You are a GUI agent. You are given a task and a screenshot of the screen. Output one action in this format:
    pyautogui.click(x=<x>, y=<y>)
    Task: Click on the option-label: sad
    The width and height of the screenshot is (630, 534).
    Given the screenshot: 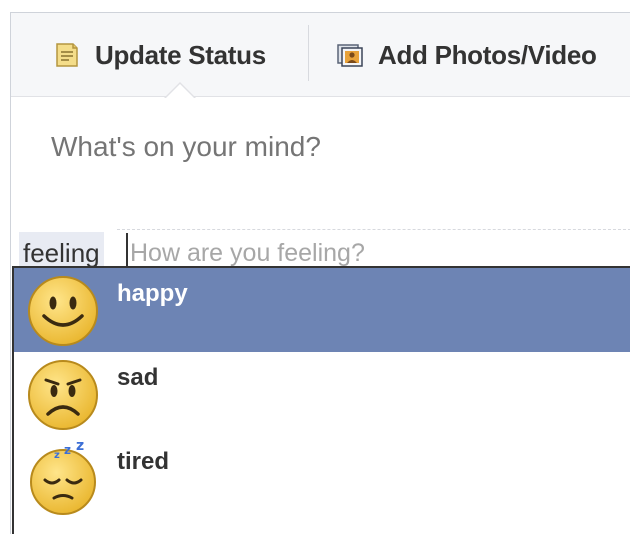 What is the action you would take?
    pyautogui.click(x=138, y=377)
    